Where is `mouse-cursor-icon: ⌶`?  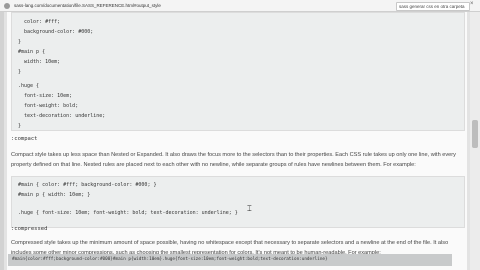
mouse-cursor-icon: ⌶ is located at coordinates (249, 208).